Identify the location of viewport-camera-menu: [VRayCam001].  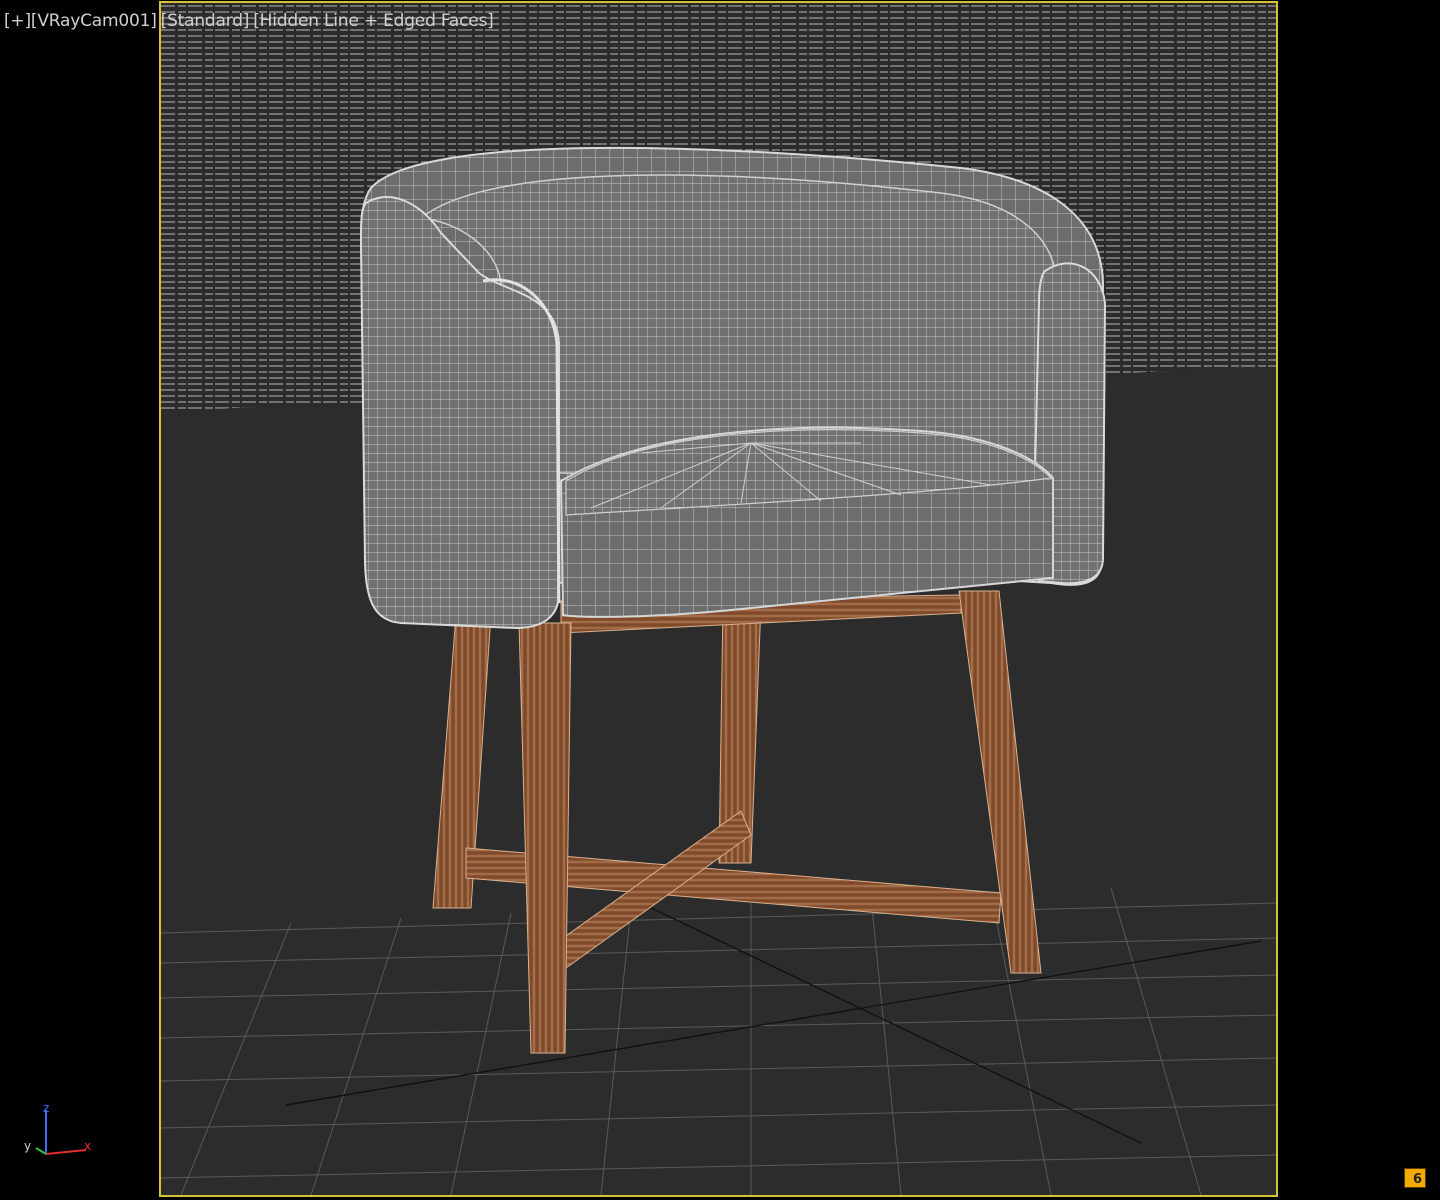
(94, 21).